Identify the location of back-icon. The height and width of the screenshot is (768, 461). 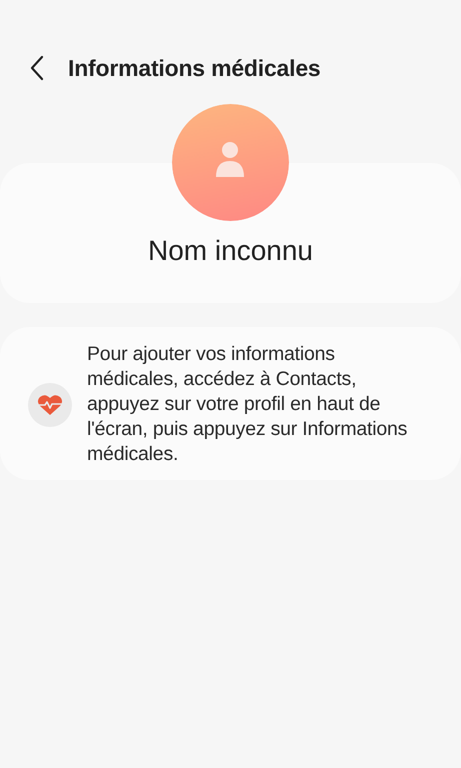
(37, 68).